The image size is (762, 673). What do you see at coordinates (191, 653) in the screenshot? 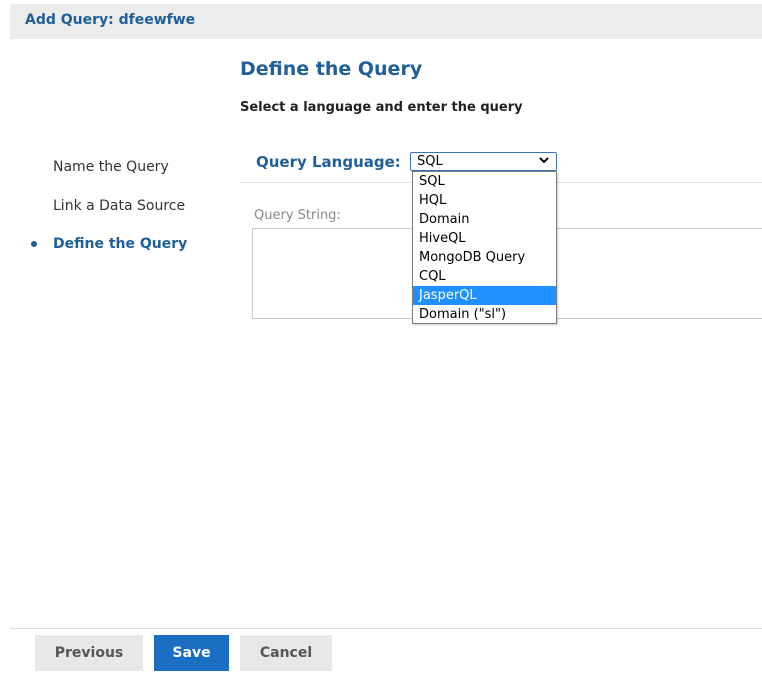
I see `save-button: Save` at bounding box center [191, 653].